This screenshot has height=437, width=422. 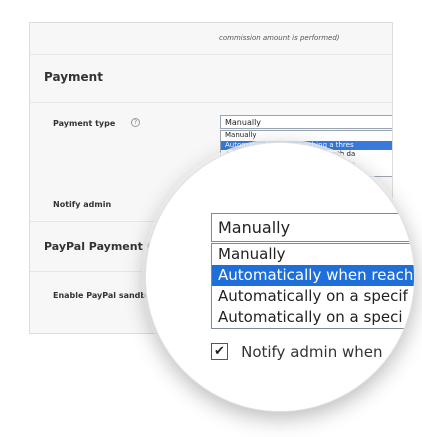 What do you see at coordinates (73, 77) in the screenshot?
I see `section-title-payment: Payment` at bounding box center [73, 77].